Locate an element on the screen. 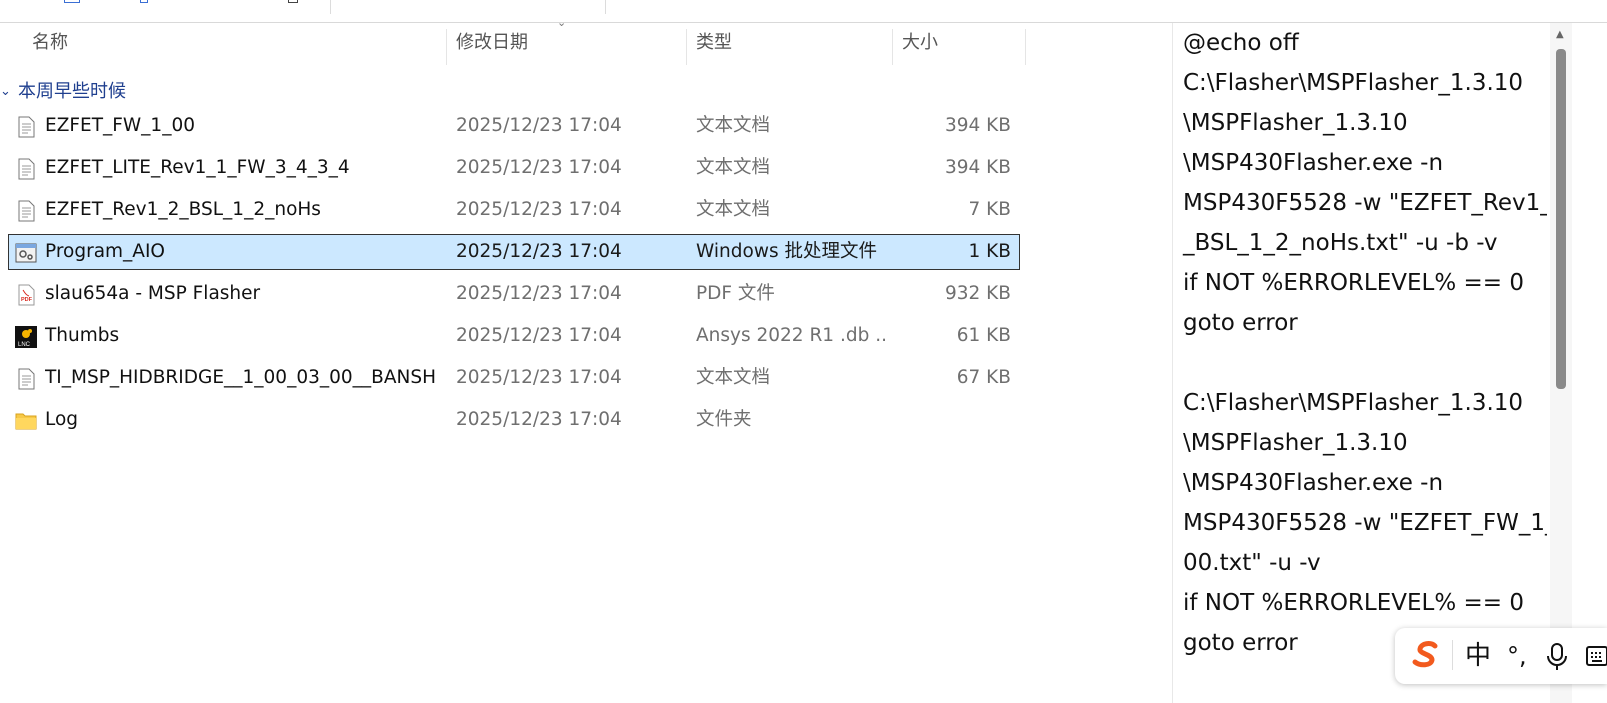 This screenshot has width=1607, height=703. file-size: 61 KB is located at coordinates (983, 335).